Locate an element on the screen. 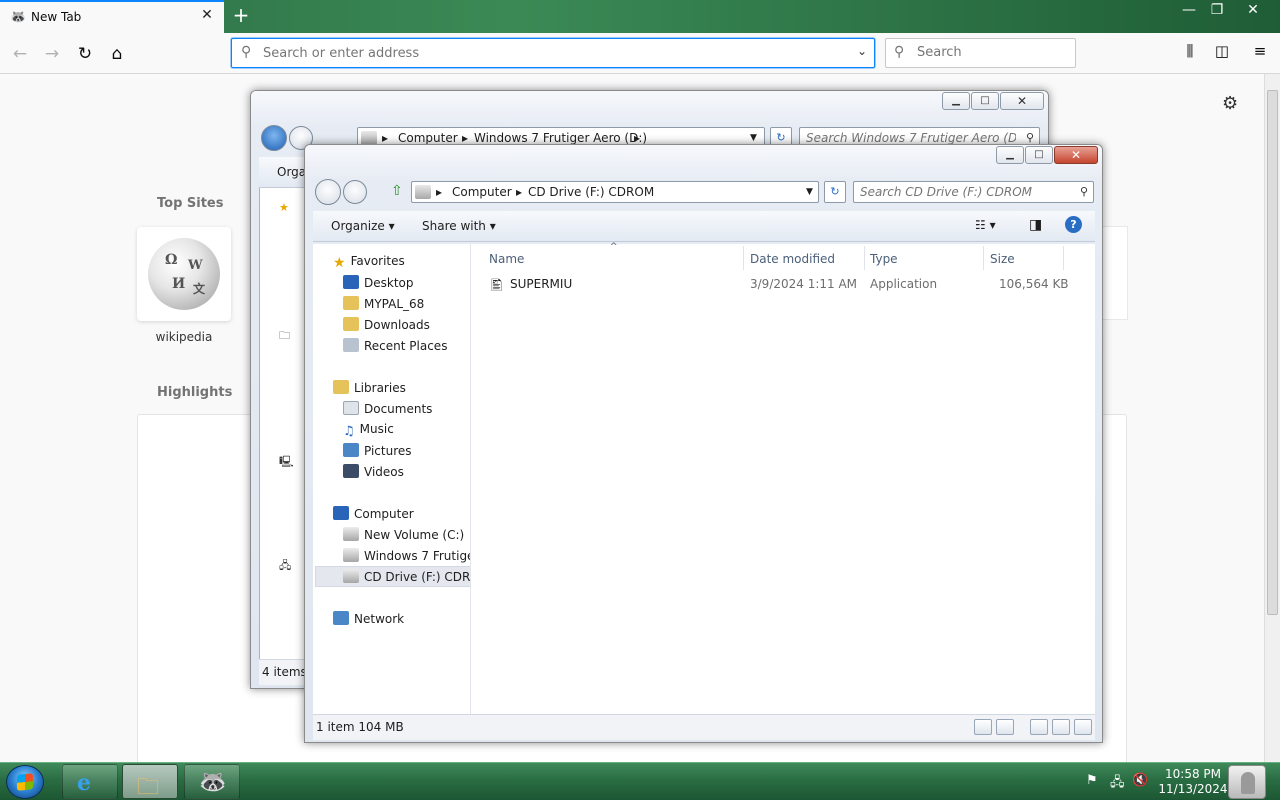  taskbar-explorer: 🗀 is located at coordinates (150, 782).